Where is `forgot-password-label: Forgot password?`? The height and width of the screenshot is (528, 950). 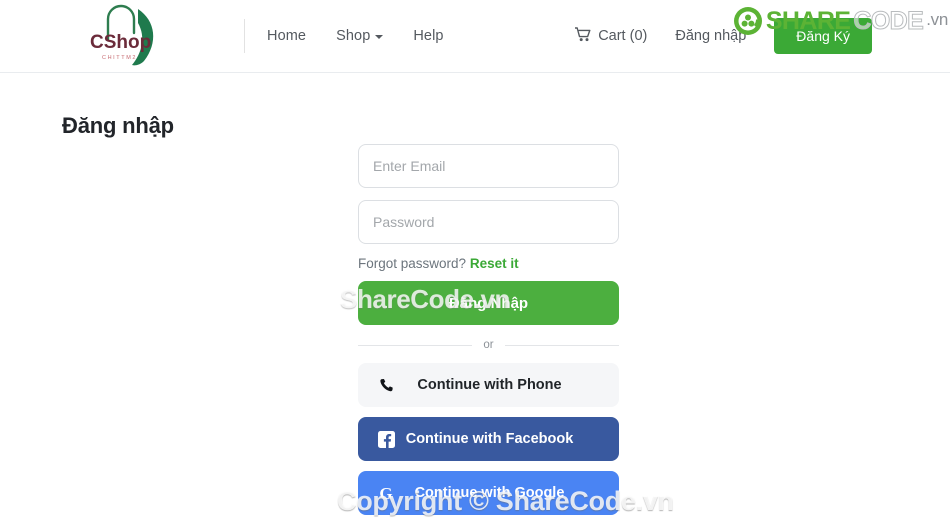
forgot-password-label: Forgot password? is located at coordinates (412, 263).